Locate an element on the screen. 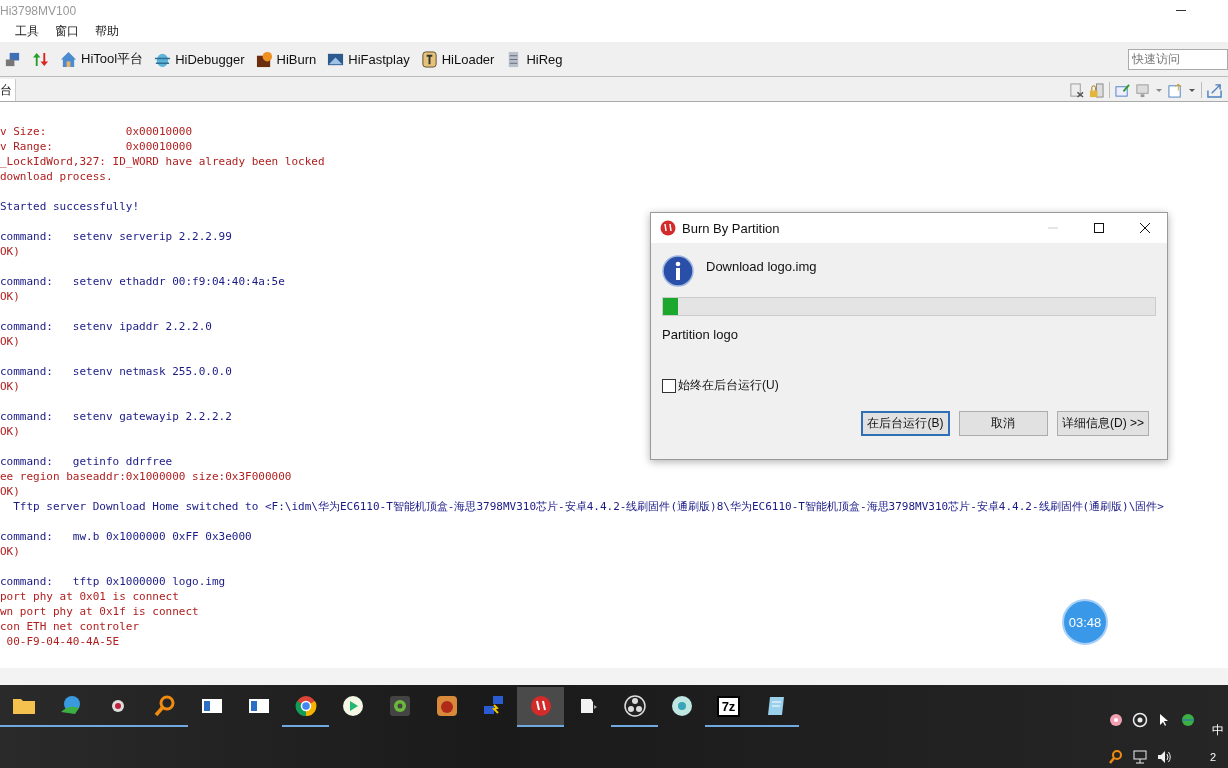 The height and width of the screenshot is (768, 1228). console-line: port phy at 0x01 is connect is located at coordinates (89, 596).